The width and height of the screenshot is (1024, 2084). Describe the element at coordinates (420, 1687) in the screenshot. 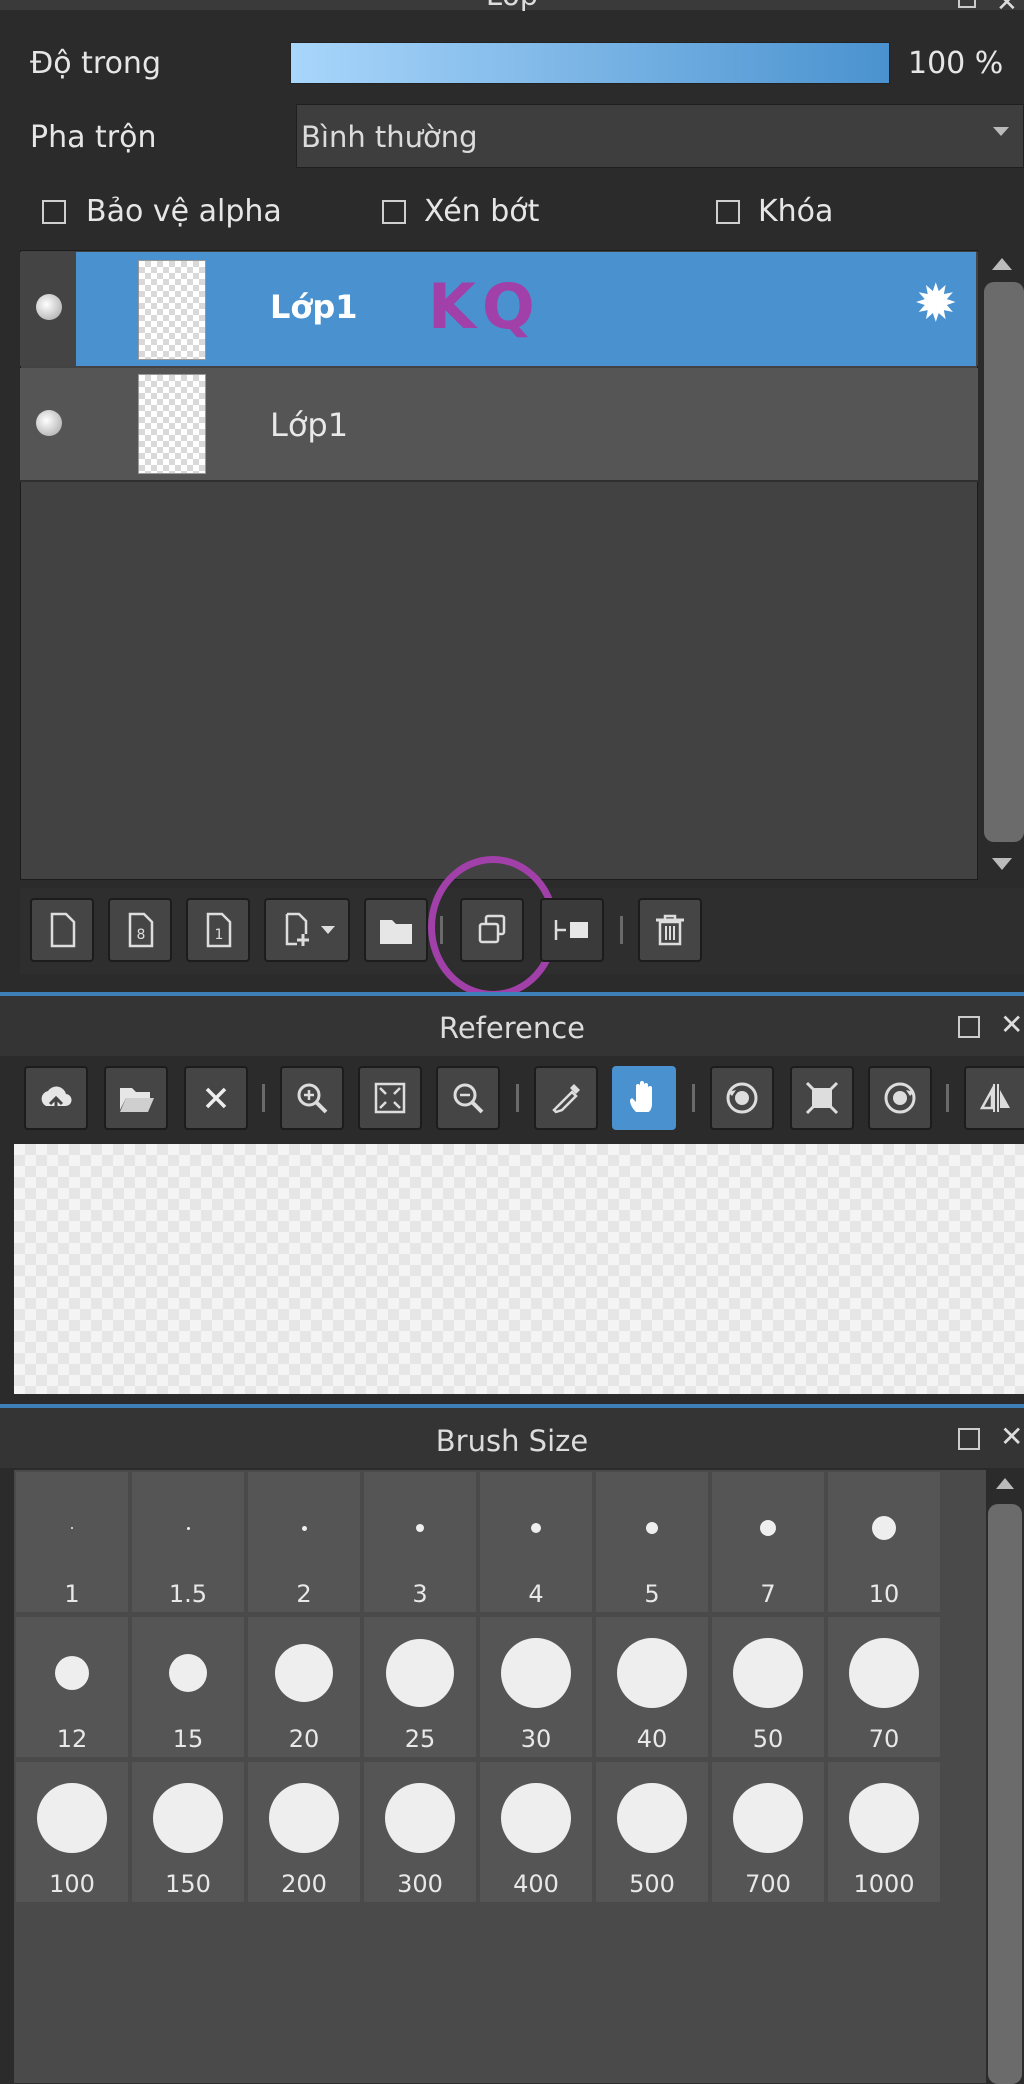

I see `brush-size-cell: 25` at that location.